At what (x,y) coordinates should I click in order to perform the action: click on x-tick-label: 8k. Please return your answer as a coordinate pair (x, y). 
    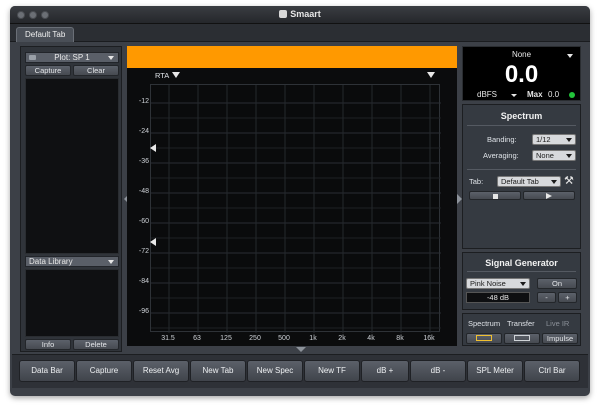
    Looking at the image, I should click on (400, 338).